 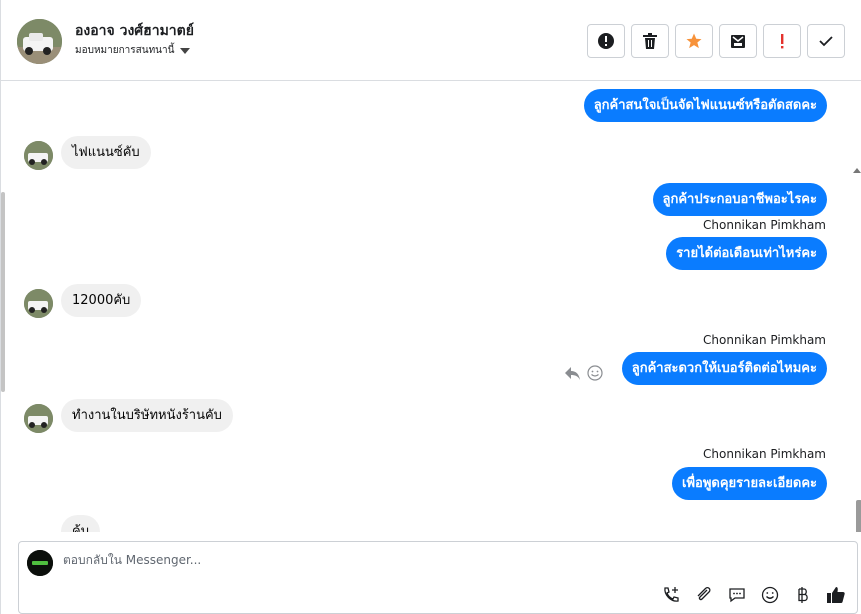 I want to click on message-outgoing: ลูกค้าสนใจเป็นจัดไฟแนนซ์หรือตัดสดคะ, so click(x=705, y=105).